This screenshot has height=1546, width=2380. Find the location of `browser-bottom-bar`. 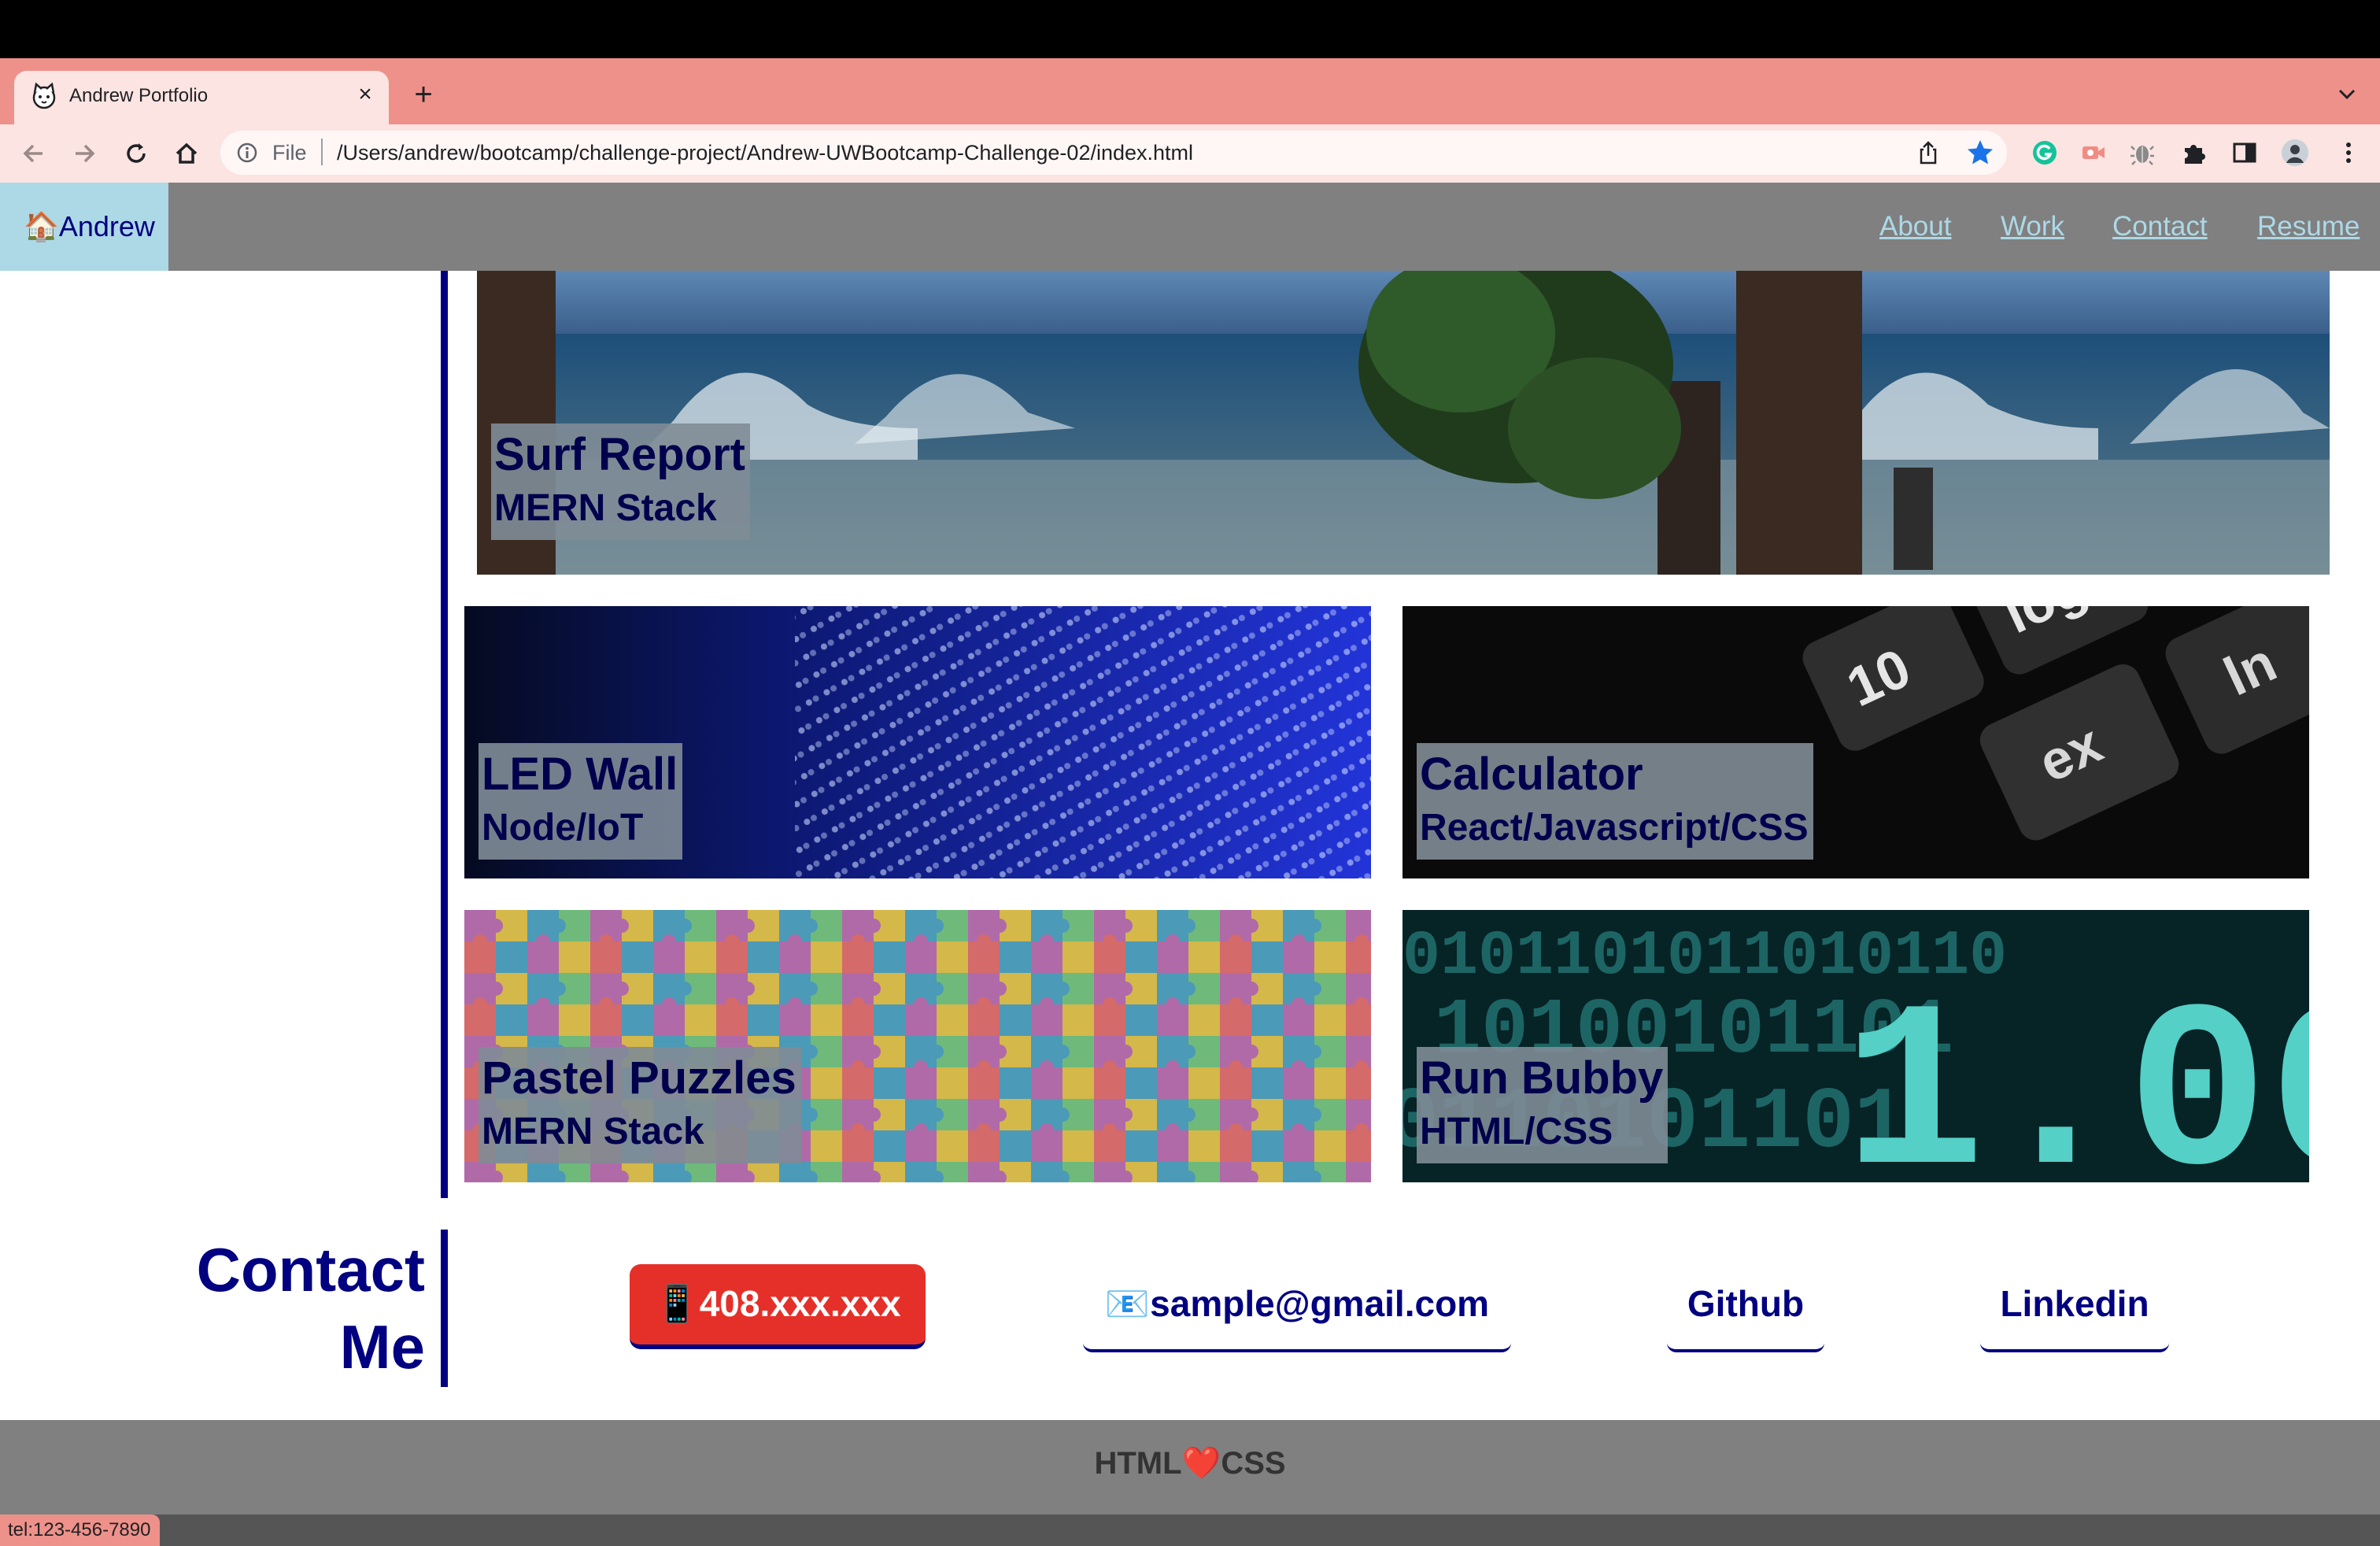

browser-bottom-bar is located at coordinates (1190, 1530).